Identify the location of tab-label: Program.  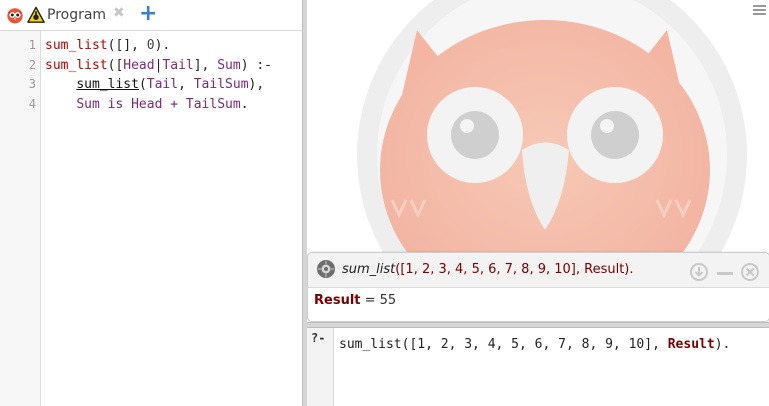
(77, 15).